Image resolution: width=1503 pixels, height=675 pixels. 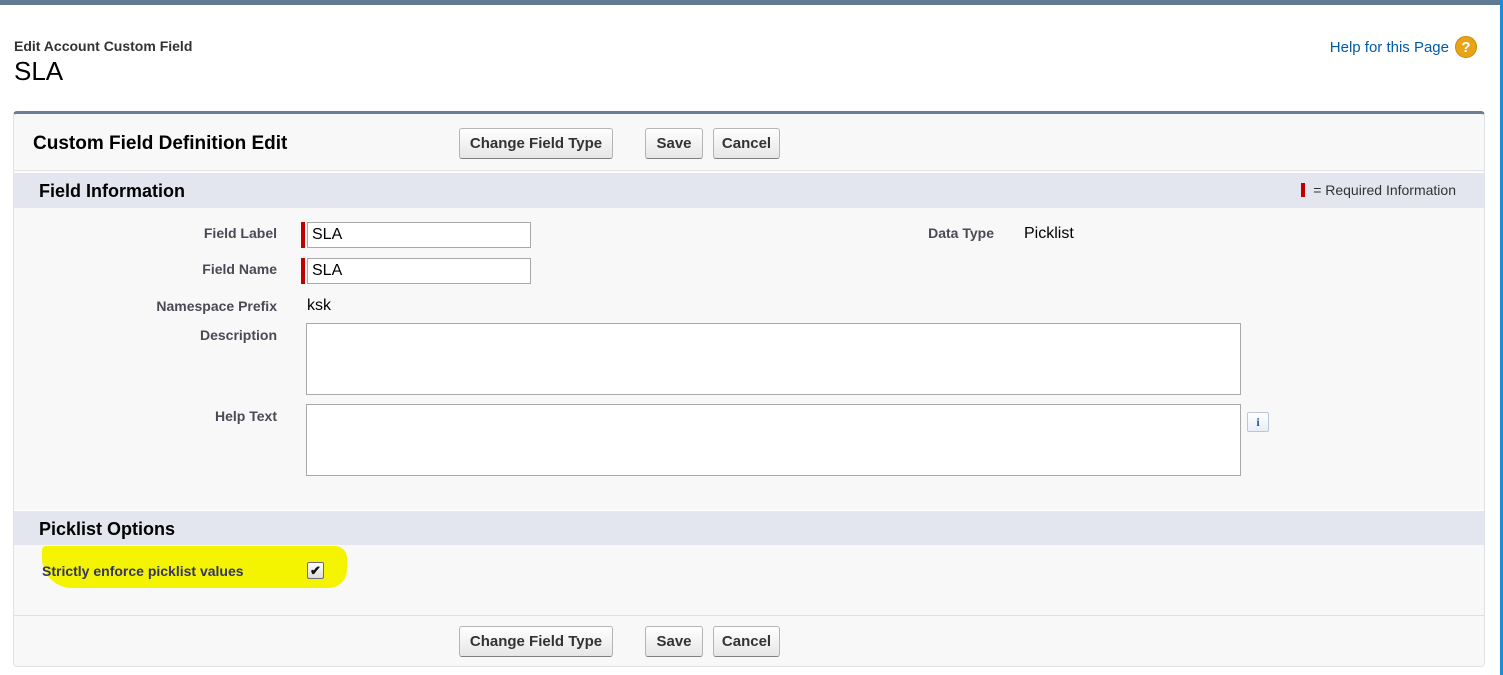 I want to click on strictly-enforce-label: Strictly enforce picklist values, so click(x=143, y=571).